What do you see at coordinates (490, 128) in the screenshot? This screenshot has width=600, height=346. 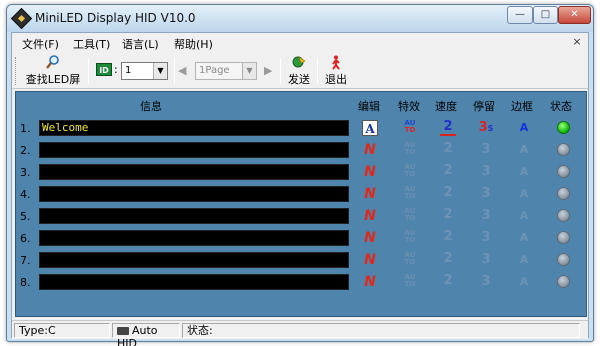 I see `stay-icon-suffix: S` at bounding box center [490, 128].